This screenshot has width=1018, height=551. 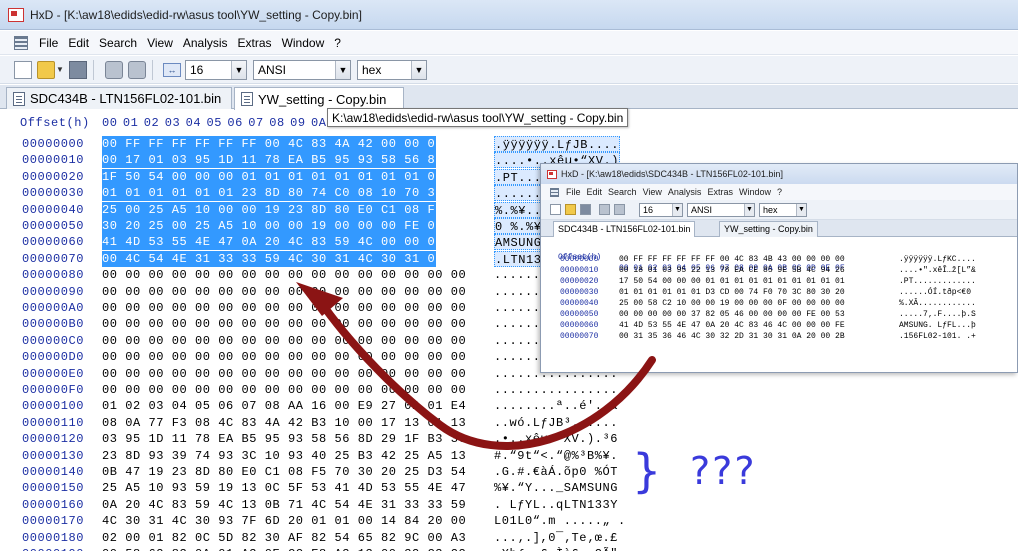 I want to click on inset-row-ascii: ......ÓÍ.tðp<€0, so click(x=937, y=292).